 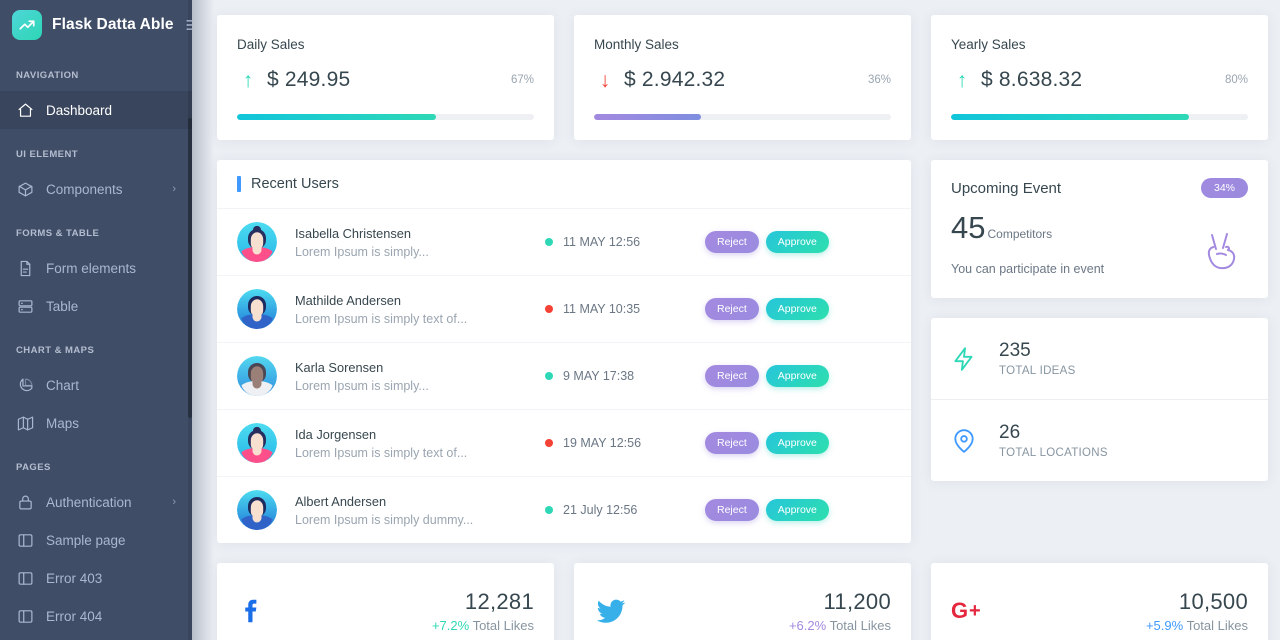 I want to click on sidebar-item-error-403: Error 403, so click(x=96, y=578).